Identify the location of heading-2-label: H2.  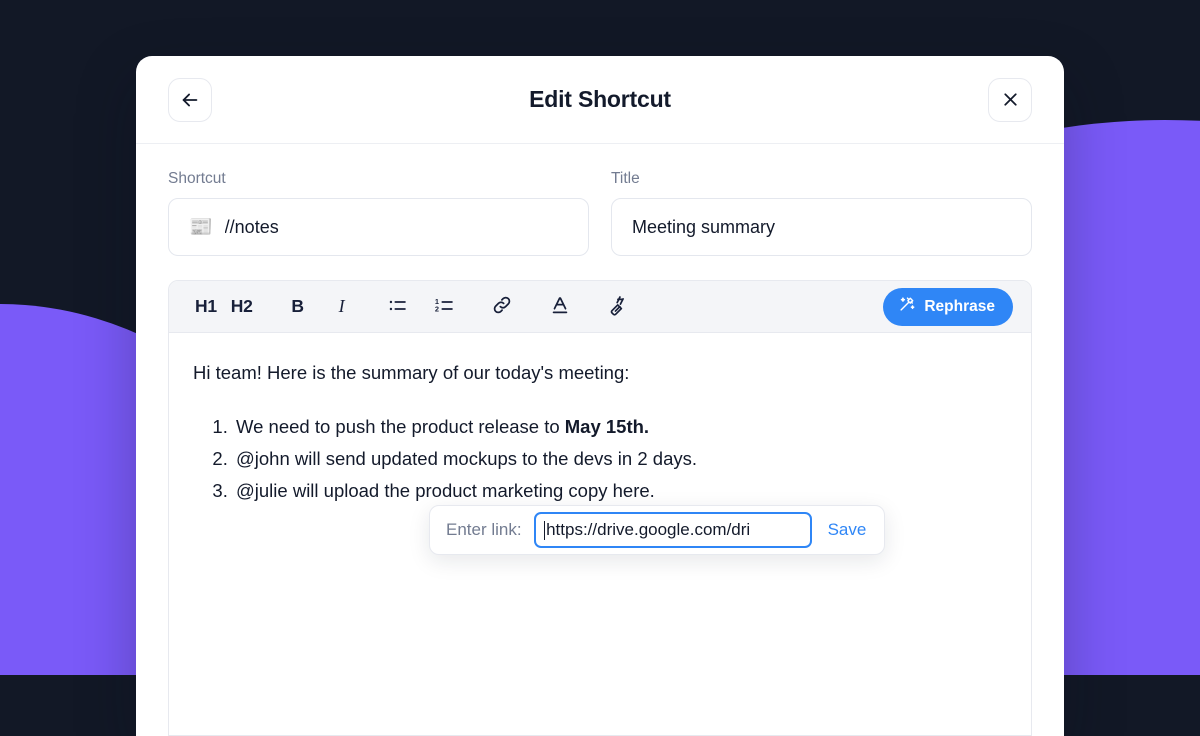
(241, 306).